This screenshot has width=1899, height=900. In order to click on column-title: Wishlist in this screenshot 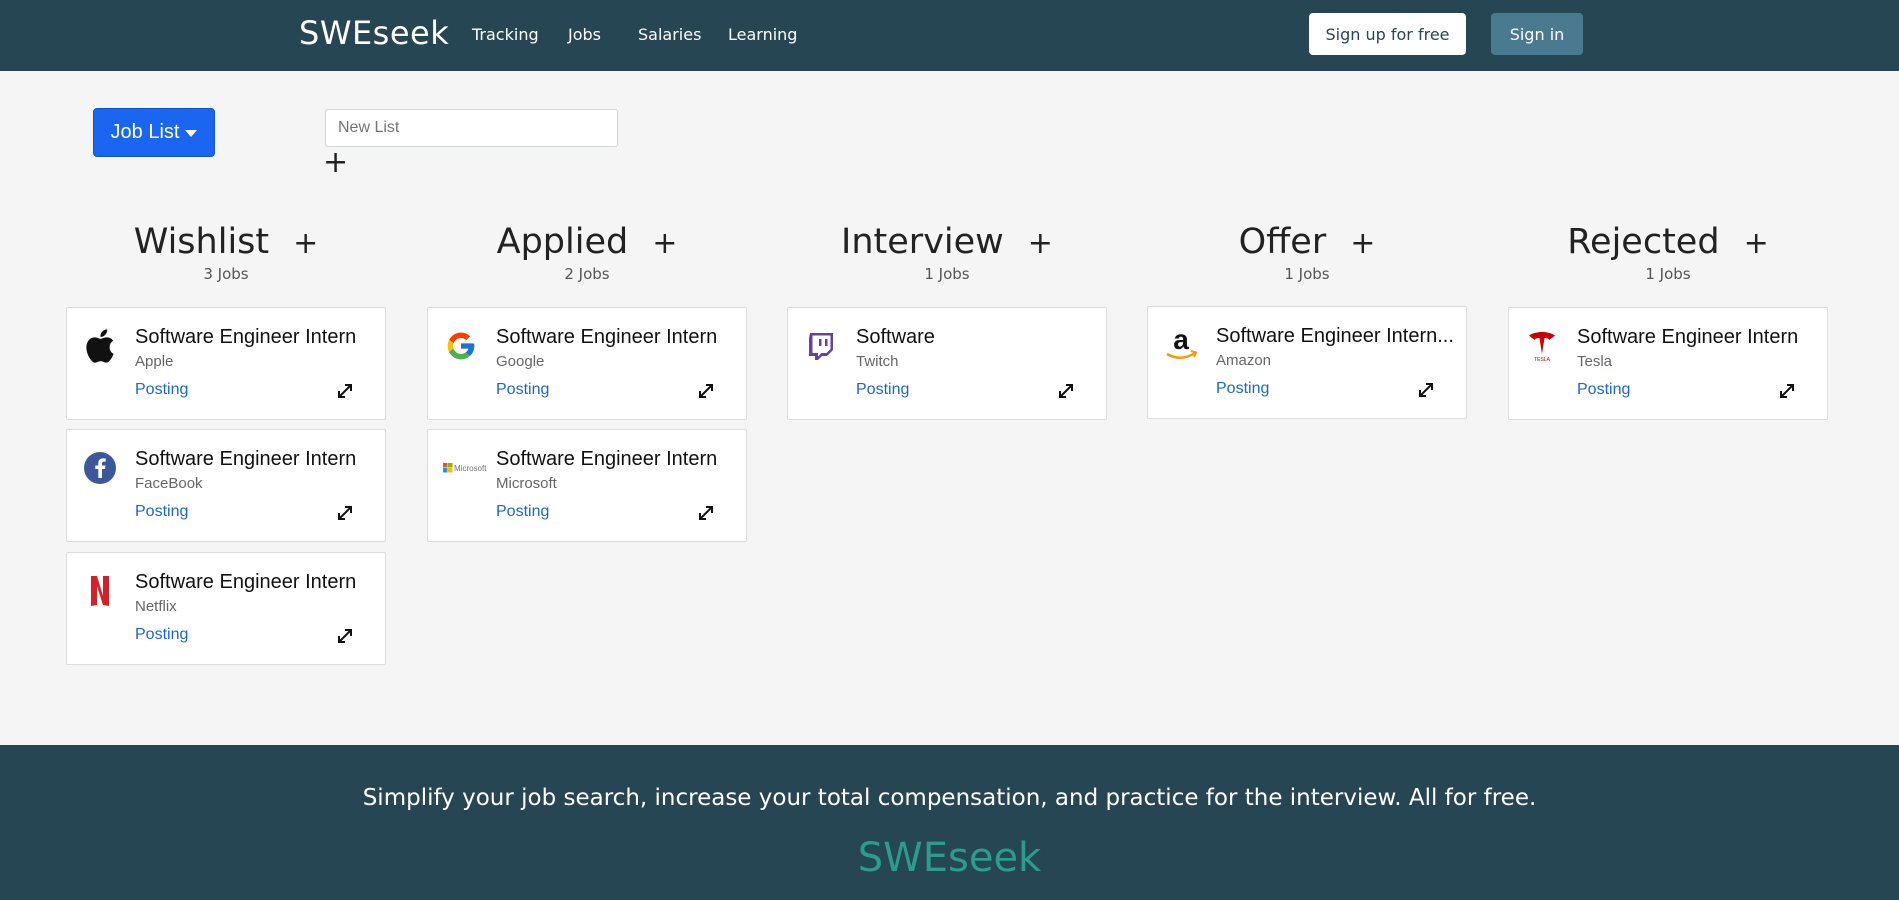, I will do `click(201, 242)`.